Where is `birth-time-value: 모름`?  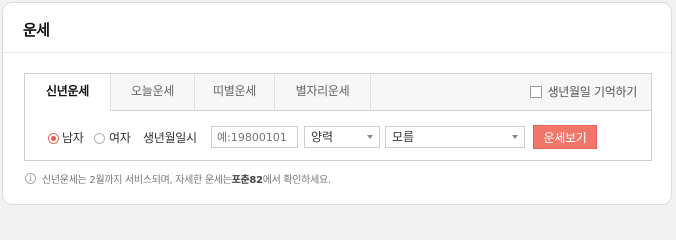
birth-time-value: 모름 is located at coordinates (403, 137).